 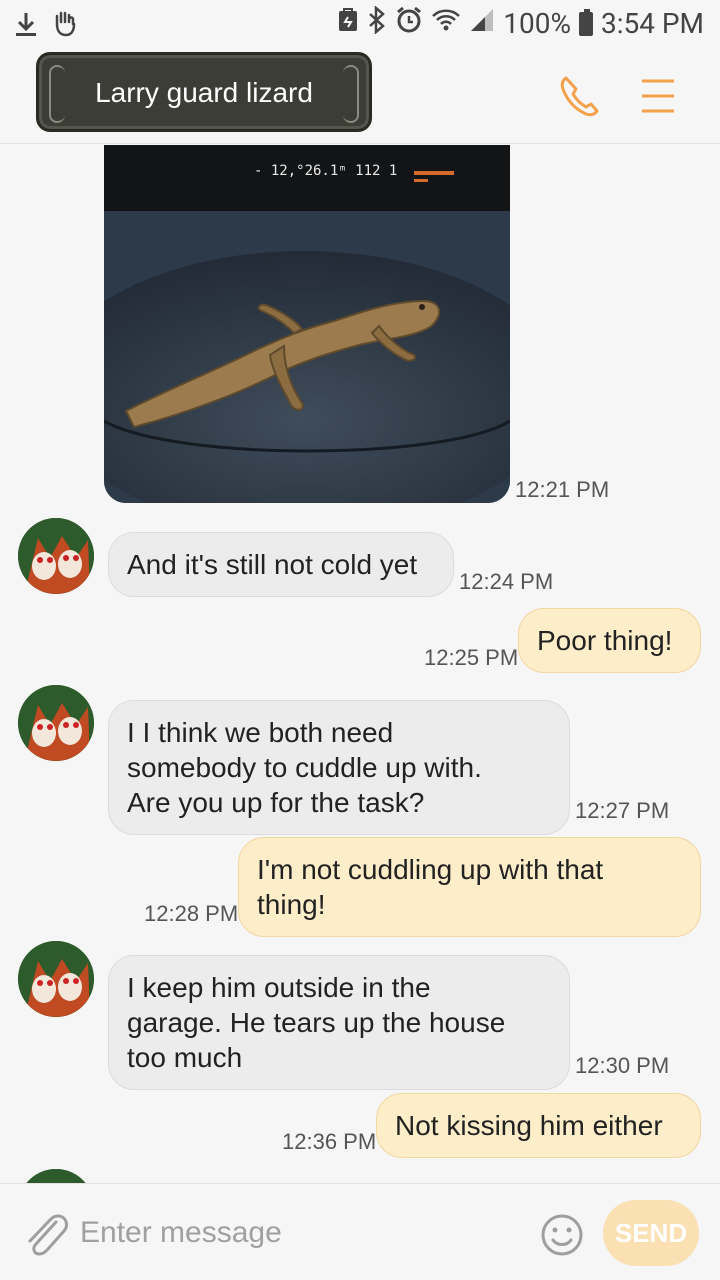 I want to click on emoji-button, so click(x=562, y=1235).